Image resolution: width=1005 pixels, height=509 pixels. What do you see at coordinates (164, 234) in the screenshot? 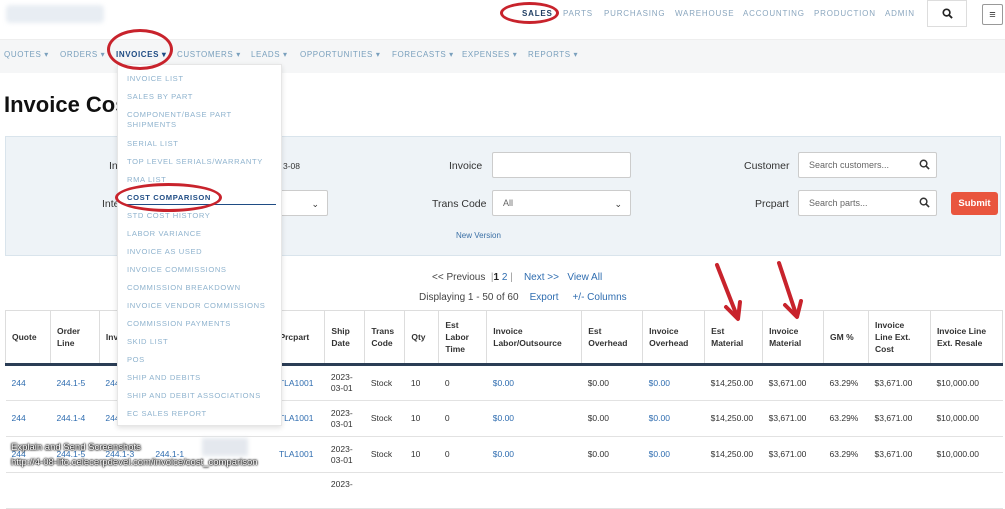
I see `menu-item-labor-variance: LABOR VARIANCE` at bounding box center [164, 234].